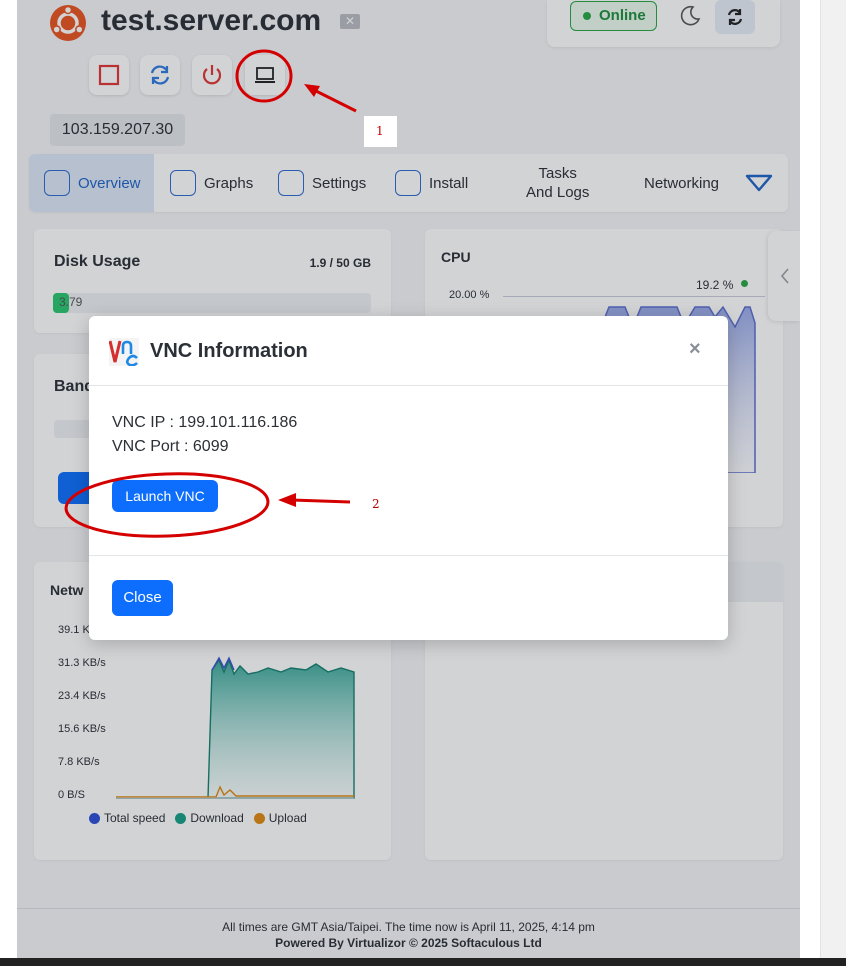 This screenshot has height=966, width=846. Describe the element at coordinates (264, 76) in the screenshot. I see `annotation-circle-vnc-button` at that location.